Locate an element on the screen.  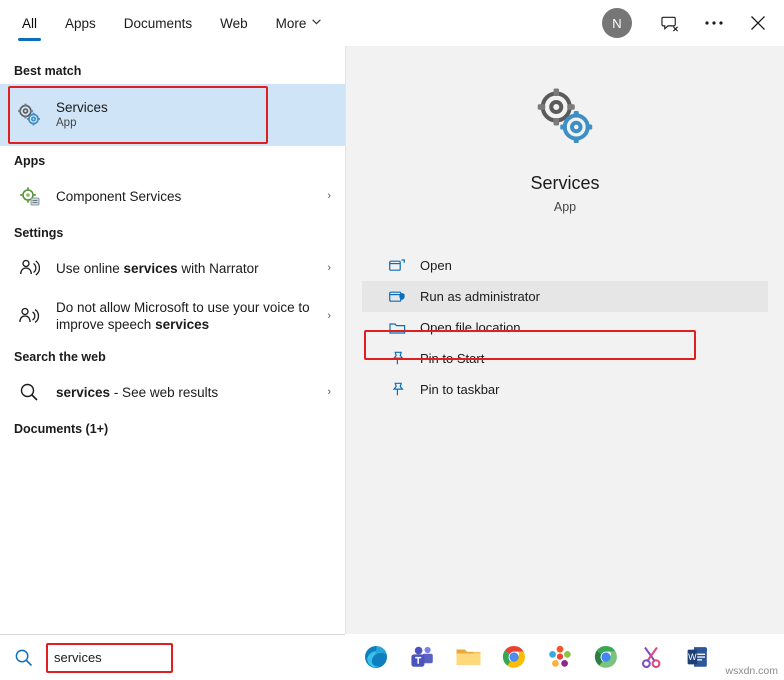
tab-all: All is located at coordinates (29, 23).